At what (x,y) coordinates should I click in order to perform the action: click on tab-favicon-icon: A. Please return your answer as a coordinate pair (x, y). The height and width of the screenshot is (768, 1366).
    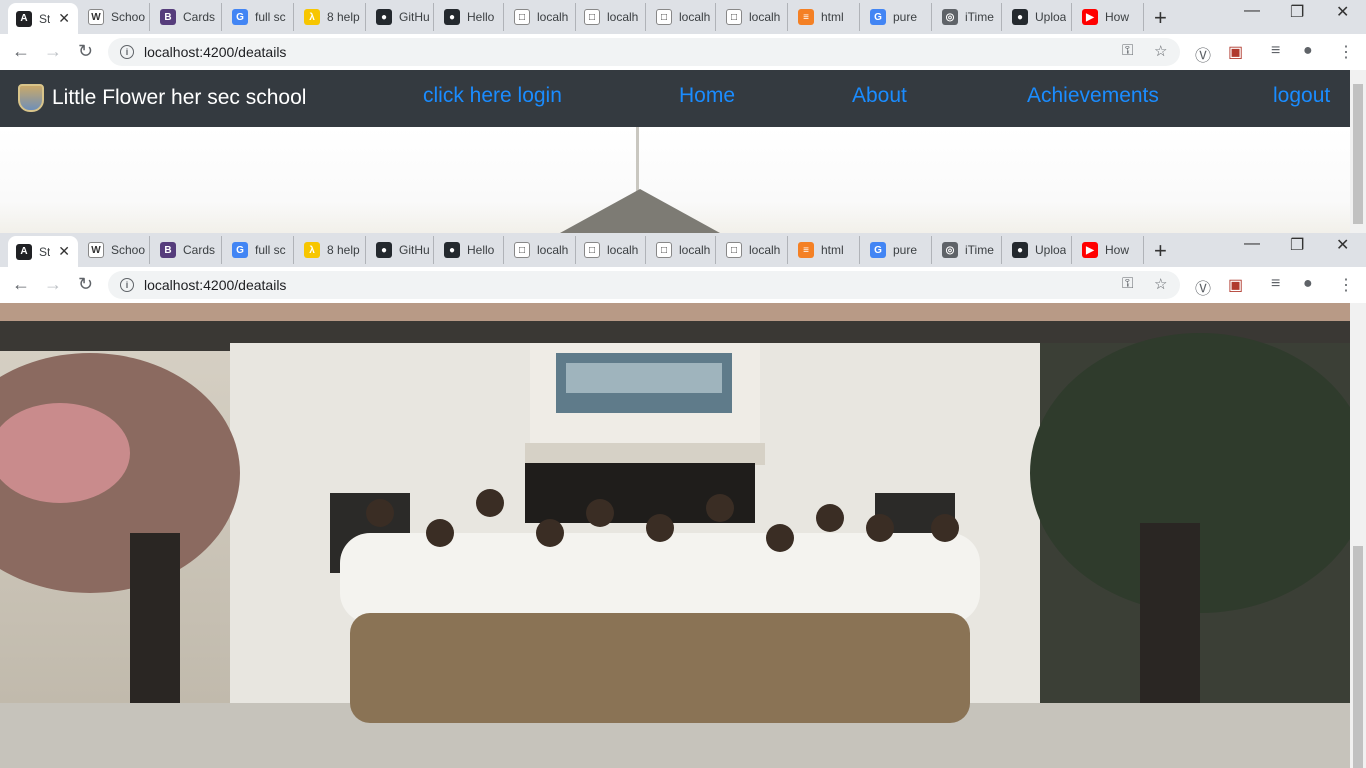
    Looking at the image, I should click on (24, 251).